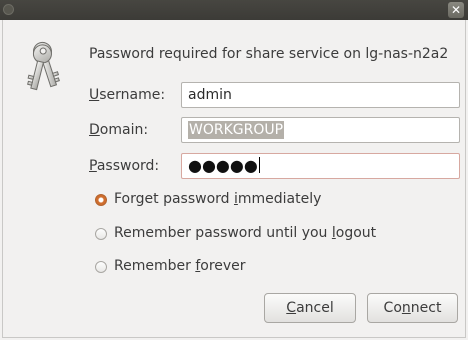 The height and width of the screenshot is (340, 468). What do you see at coordinates (210, 95) in the screenshot?
I see `username-value: admin` at bounding box center [210, 95].